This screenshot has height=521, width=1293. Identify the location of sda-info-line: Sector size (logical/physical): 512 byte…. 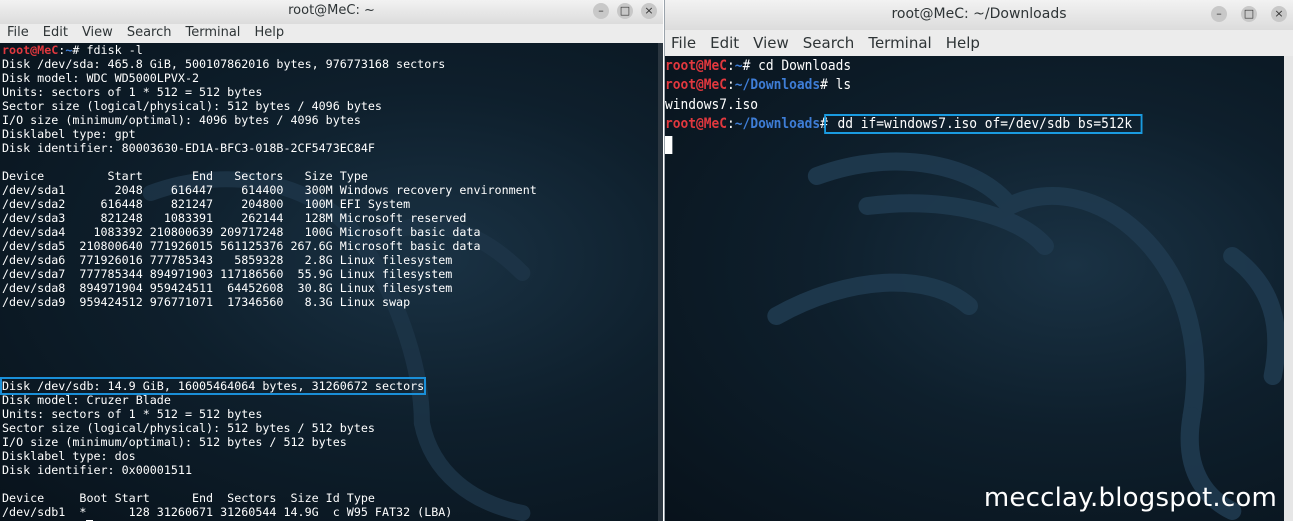
(192, 106).